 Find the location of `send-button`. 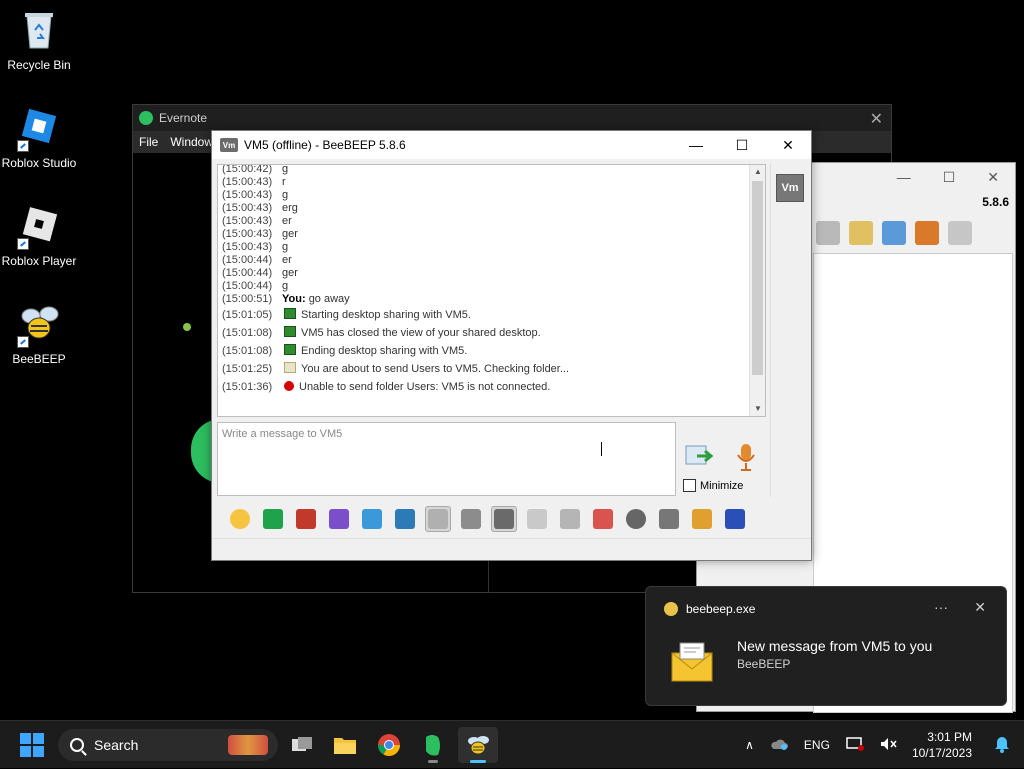

send-button is located at coordinates (701, 456).